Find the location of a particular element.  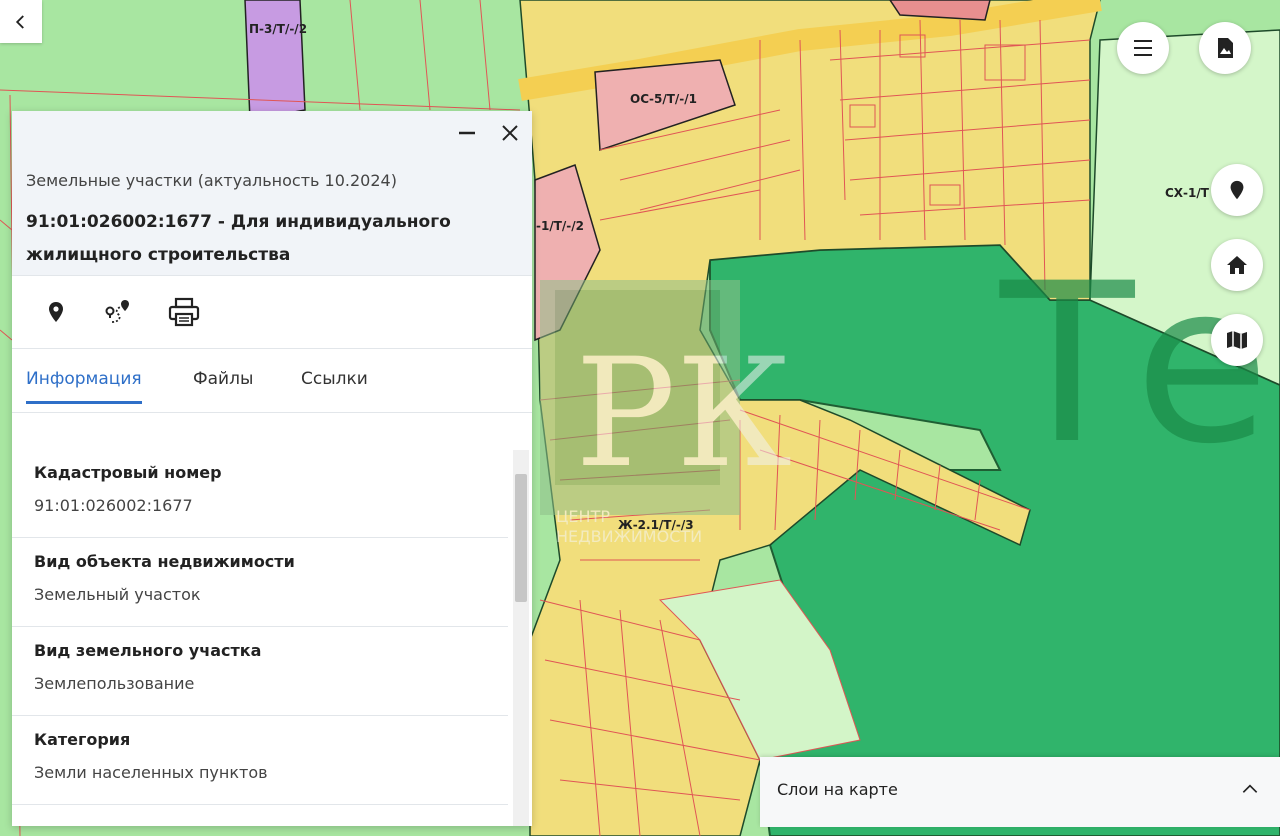

back-button is located at coordinates (21, 21).